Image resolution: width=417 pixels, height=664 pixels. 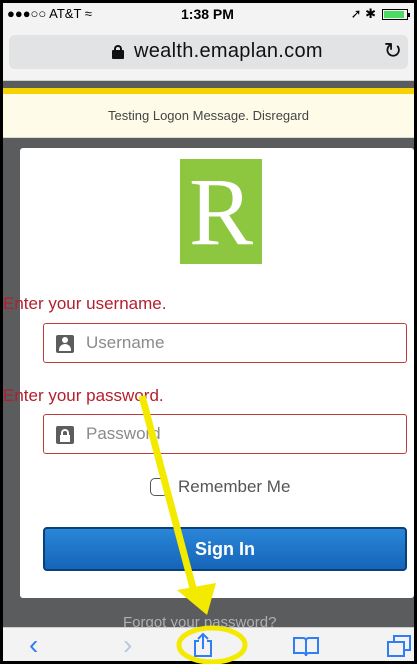 What do you see at coordinates (306, 645) in the screenshot?
I see `bookmarks-icon` at bounding box center [306, 645].